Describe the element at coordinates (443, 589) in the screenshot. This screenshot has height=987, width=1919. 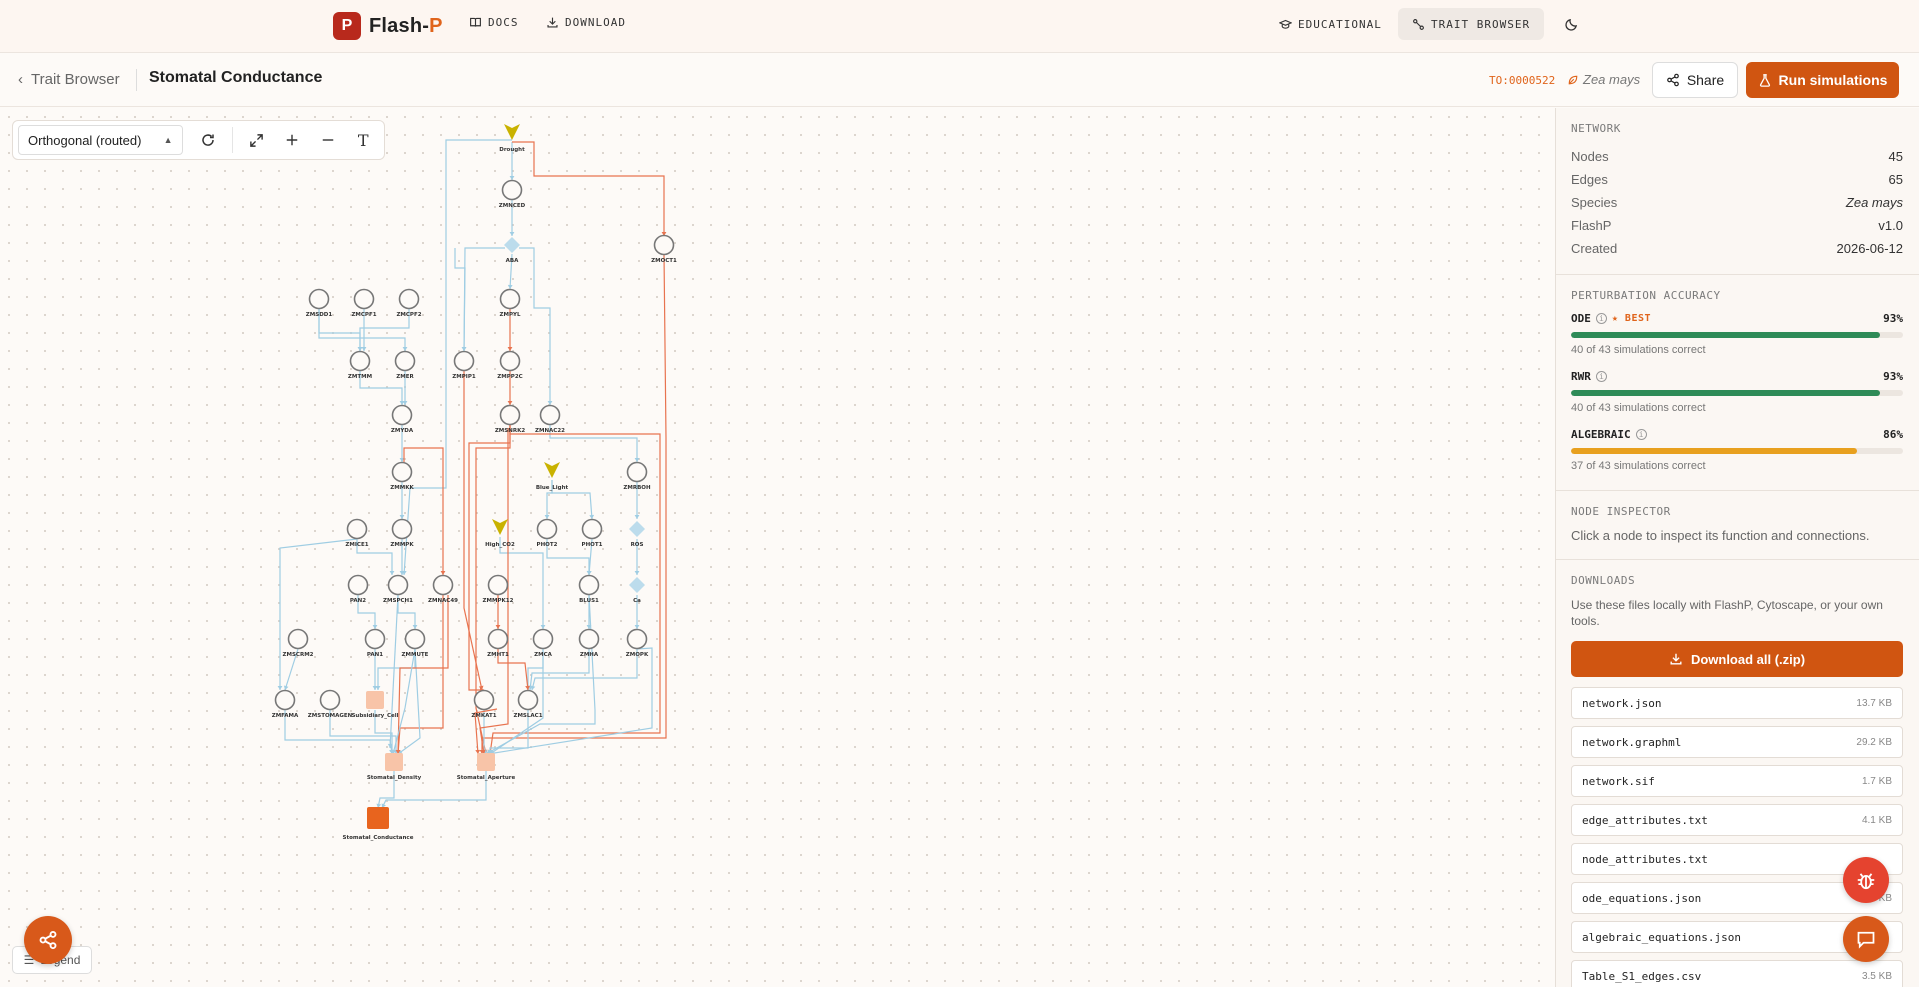
I see `graph-node: ZMNAC49` at that location.